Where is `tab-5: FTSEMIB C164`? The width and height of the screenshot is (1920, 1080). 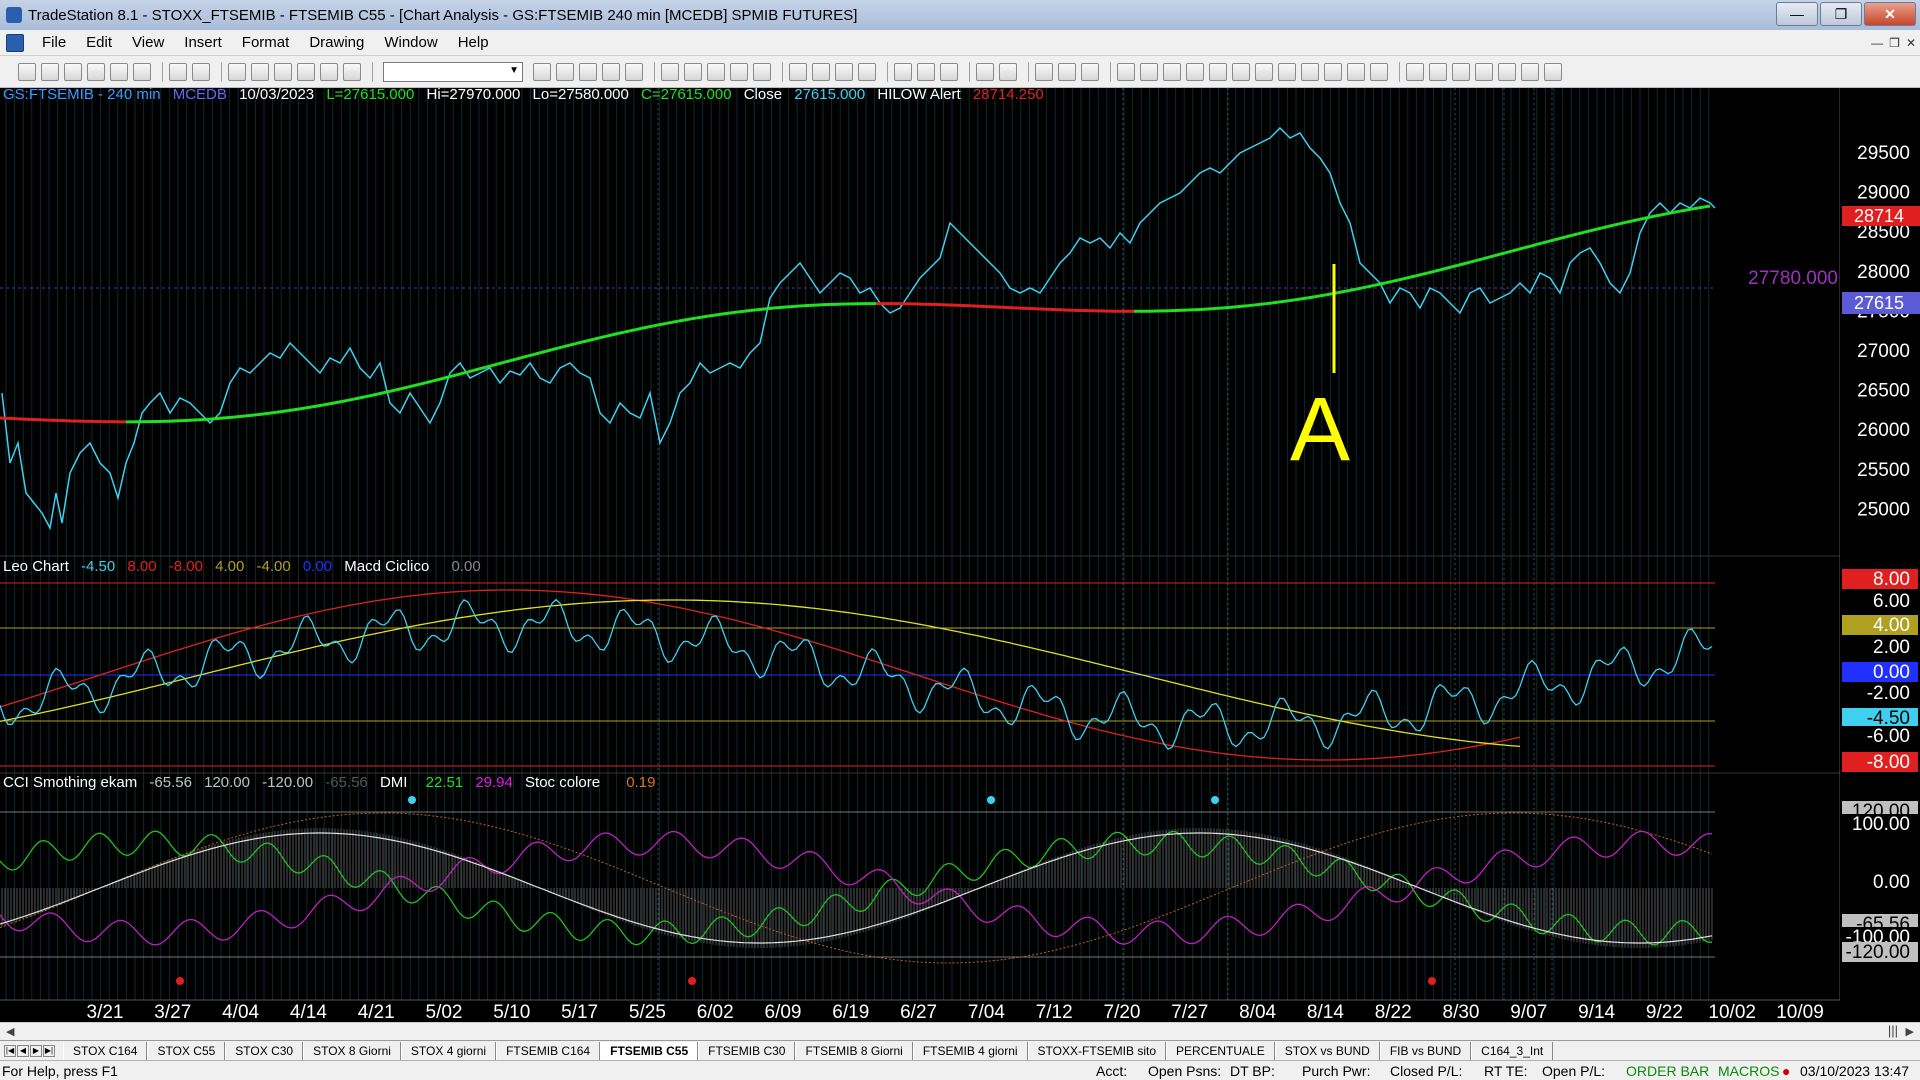
tab-5: FTSEMIB C164 is located at coordinates (548, 1050).